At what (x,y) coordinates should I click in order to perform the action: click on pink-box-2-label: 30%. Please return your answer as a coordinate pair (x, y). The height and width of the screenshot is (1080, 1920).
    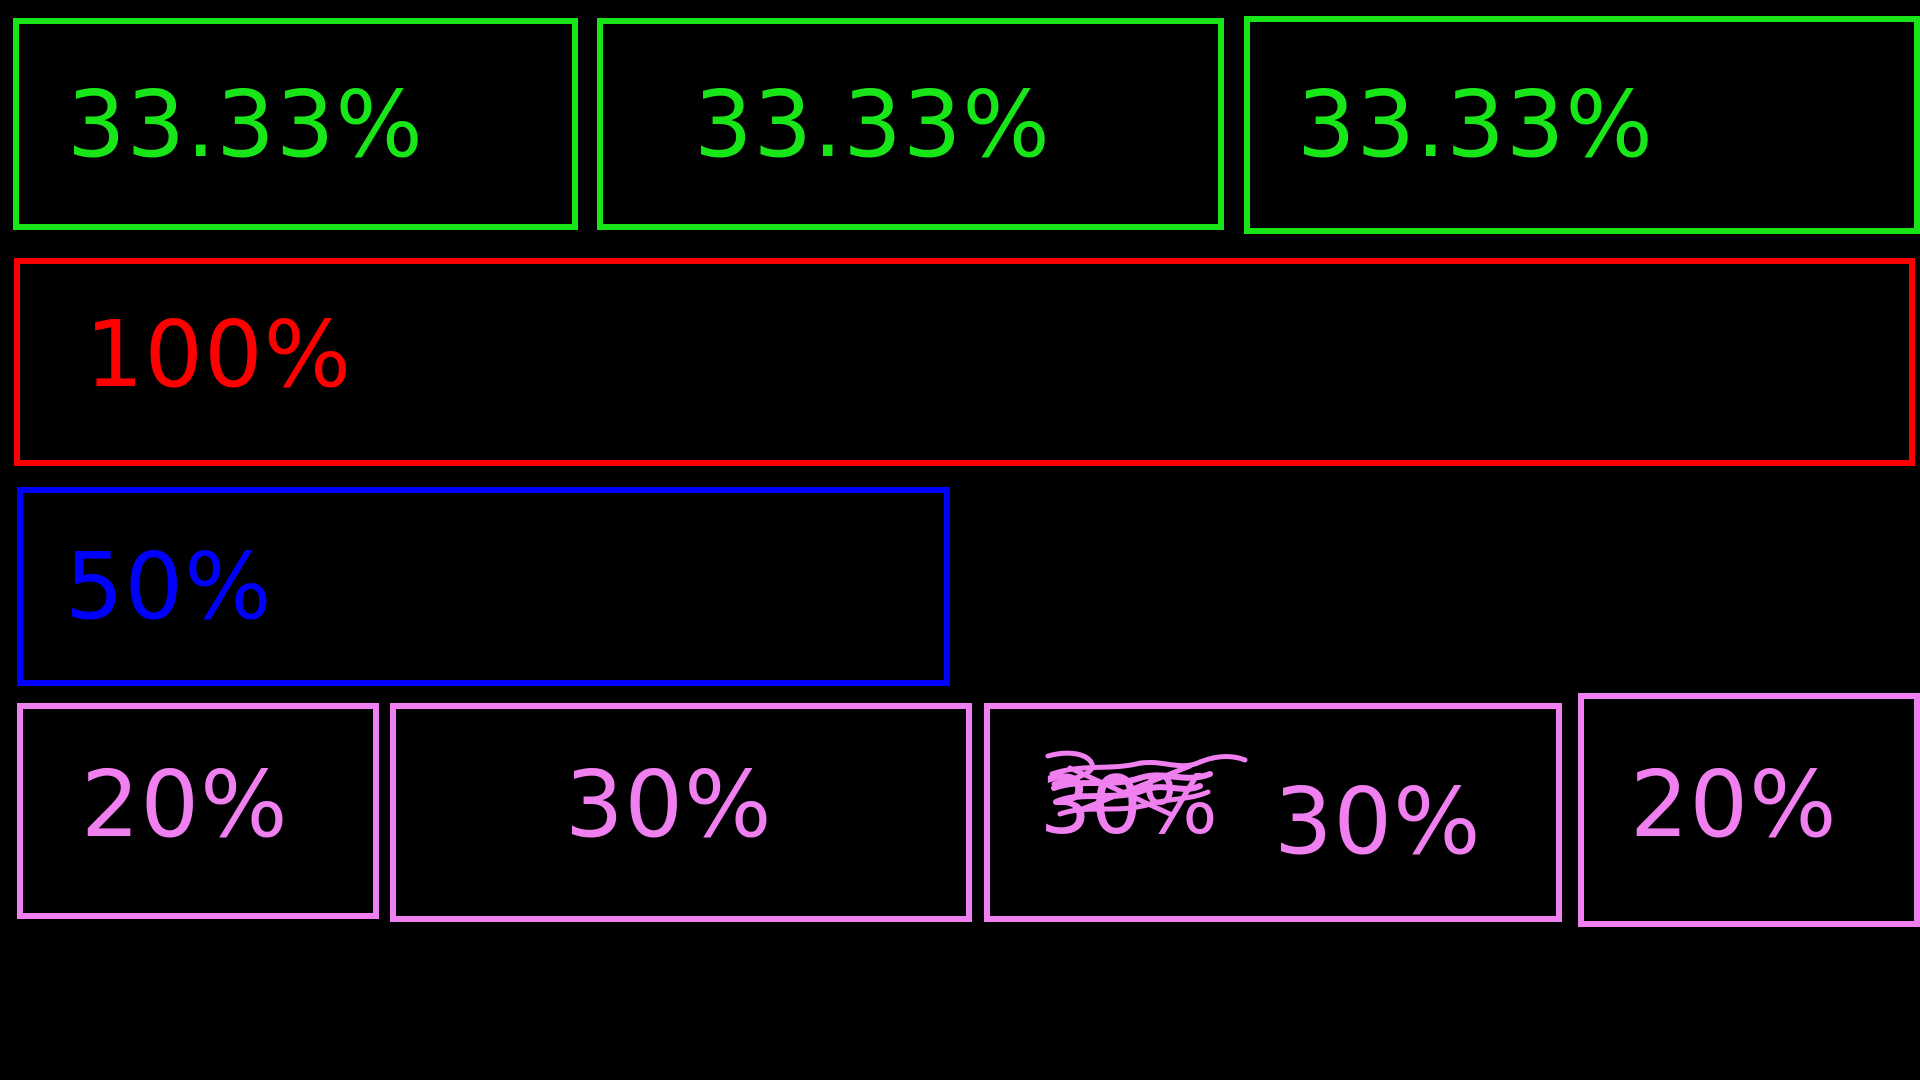
    Looking at the image, I should click on (669, 804).